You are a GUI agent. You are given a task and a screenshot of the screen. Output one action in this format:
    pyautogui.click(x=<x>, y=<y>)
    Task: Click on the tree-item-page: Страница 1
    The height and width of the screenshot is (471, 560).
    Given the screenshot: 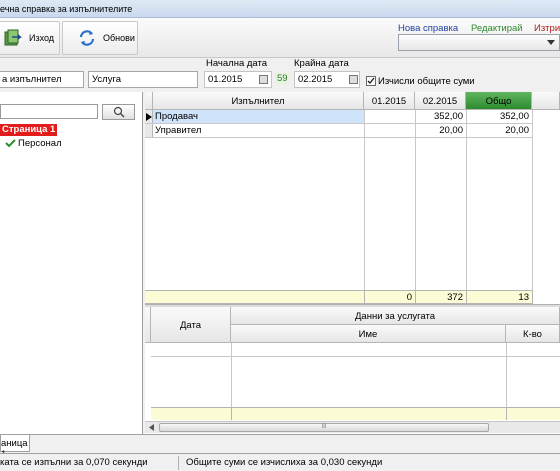 What is the action you would take?
    pyautogui.click(x=29, y=130)
    